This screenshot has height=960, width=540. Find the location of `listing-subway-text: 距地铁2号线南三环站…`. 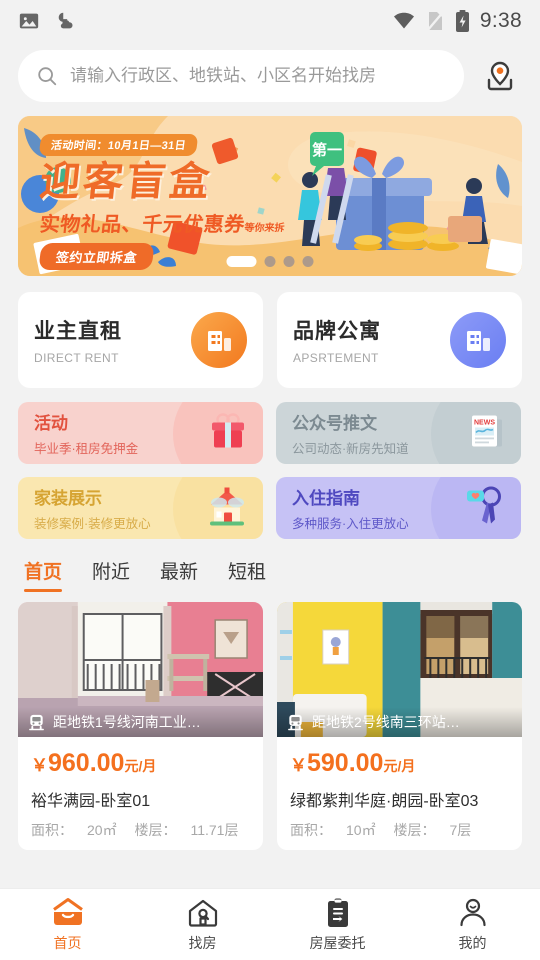

listing-subway-text: 距地铁2号线南三环站… is located at coordinates (386, 722).